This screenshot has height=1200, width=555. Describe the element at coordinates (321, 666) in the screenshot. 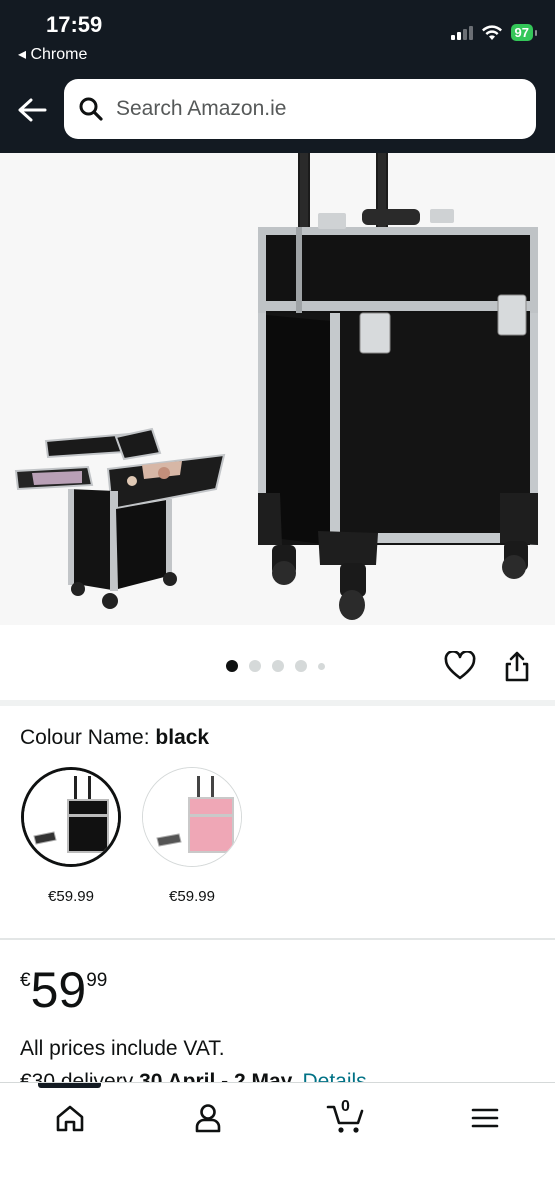

I see `image-dot-more` at that location.